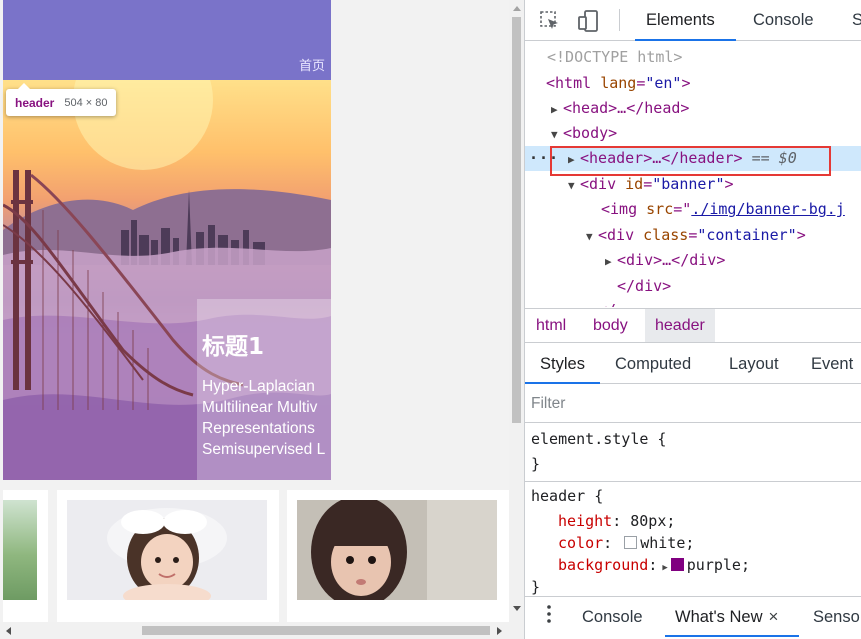 The height and width of the screenshot is (639, 861). I want to click on sidebar-tabs: Styles Computed Layout Event, so click(693, 364).